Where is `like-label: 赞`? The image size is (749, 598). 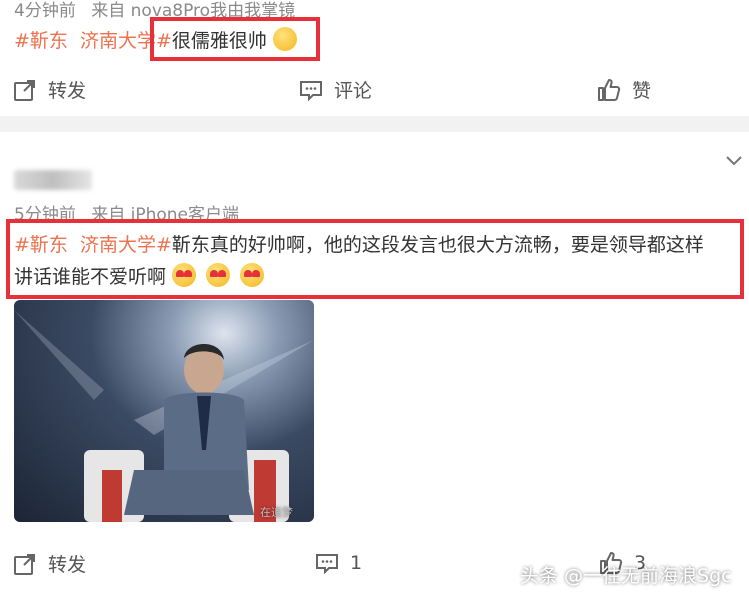
like-label: 赞 is located at coordinates (642, 91).